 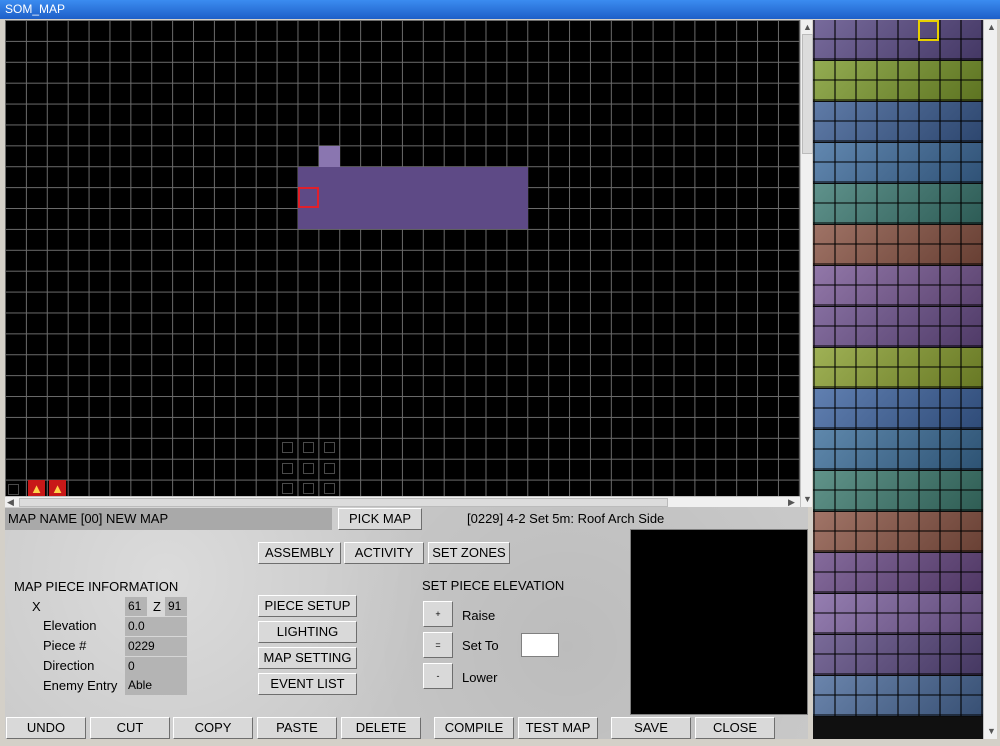 What do you see at coordinates (566, 518) in the screenshot?
I see `piece-caption: [0229] 4-2 Set 5m: Roof Arch Side` at bounding box center [566, 518].